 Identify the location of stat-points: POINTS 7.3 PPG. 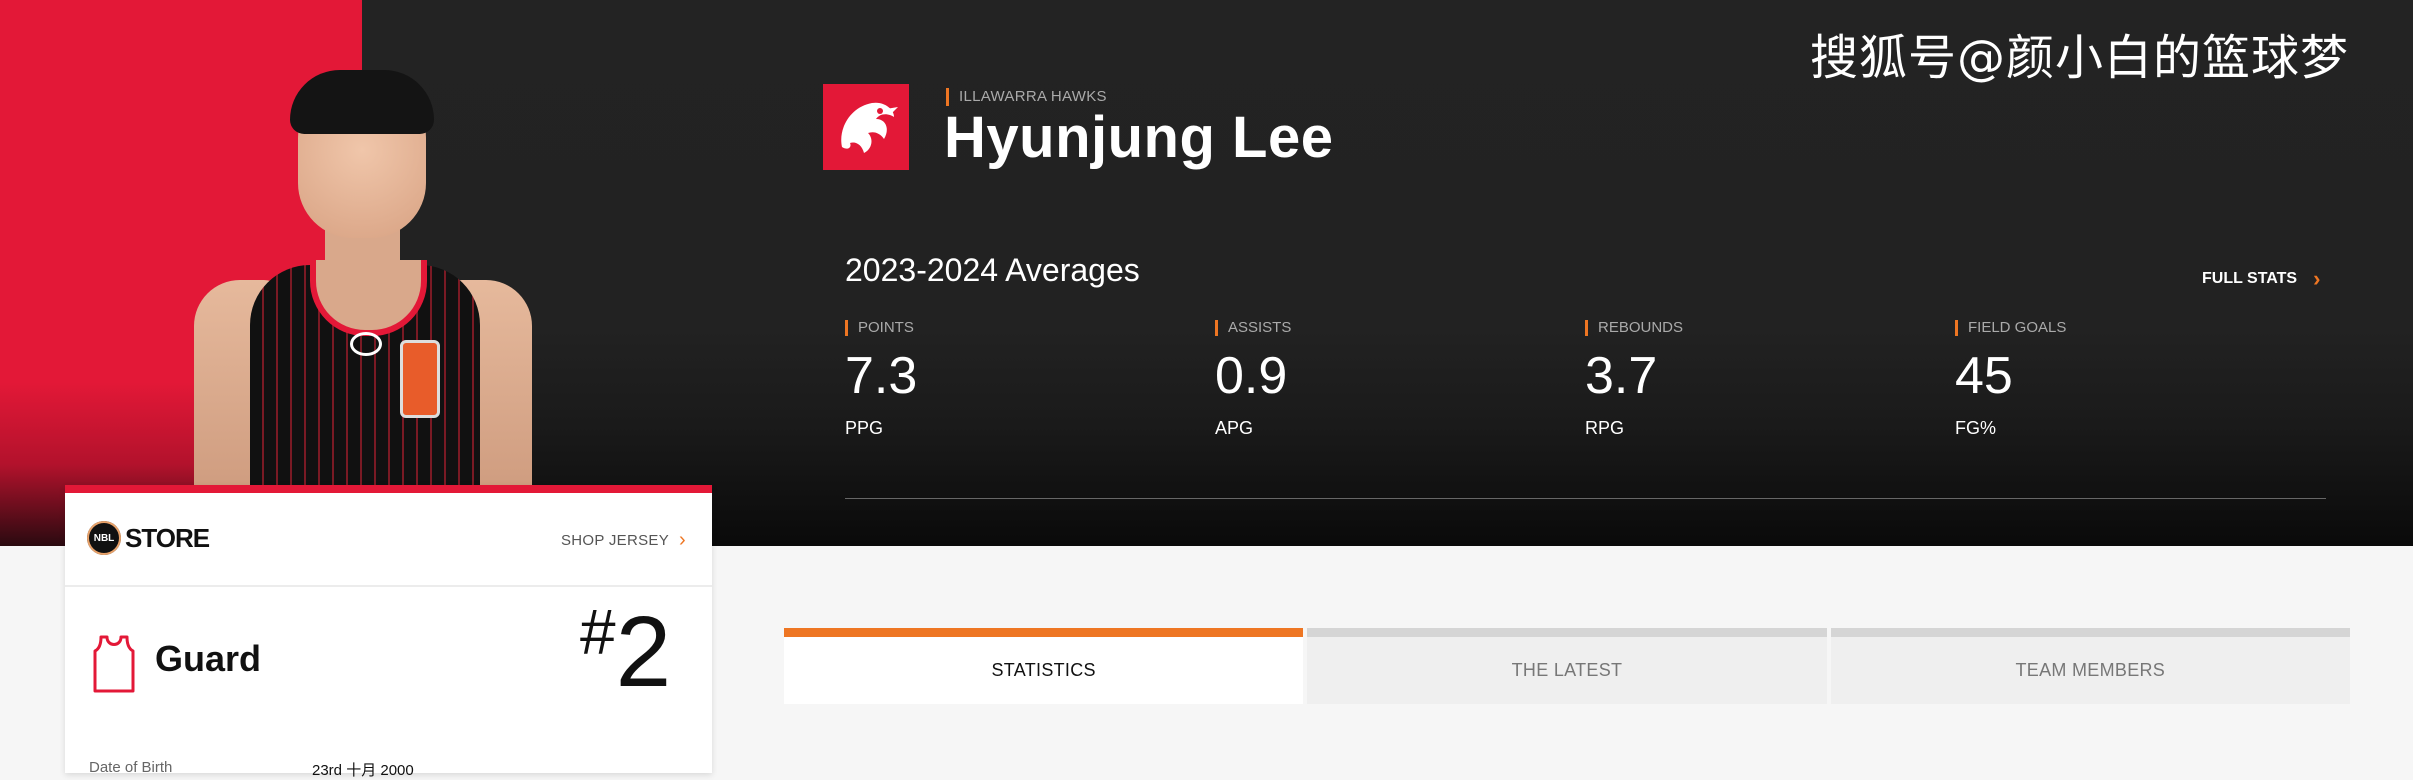
(881, 379).